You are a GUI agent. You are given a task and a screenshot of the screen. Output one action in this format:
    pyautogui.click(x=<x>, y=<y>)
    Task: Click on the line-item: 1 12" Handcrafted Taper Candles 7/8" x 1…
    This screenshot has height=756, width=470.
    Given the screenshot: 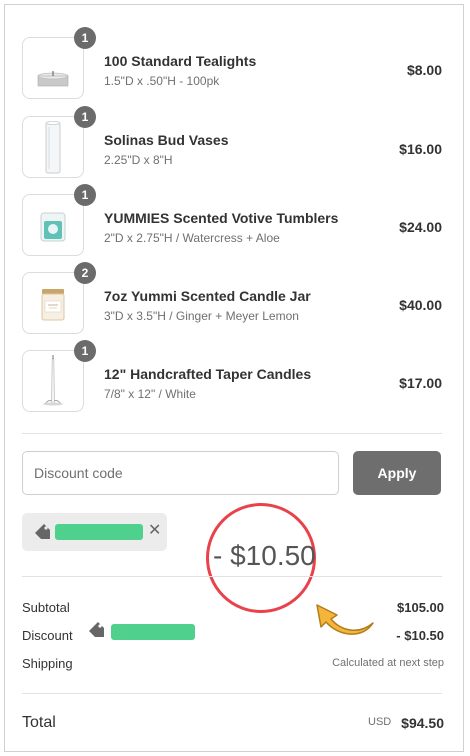 What is the action you would take?
    pyautogui.click(x=232, y=377)
    